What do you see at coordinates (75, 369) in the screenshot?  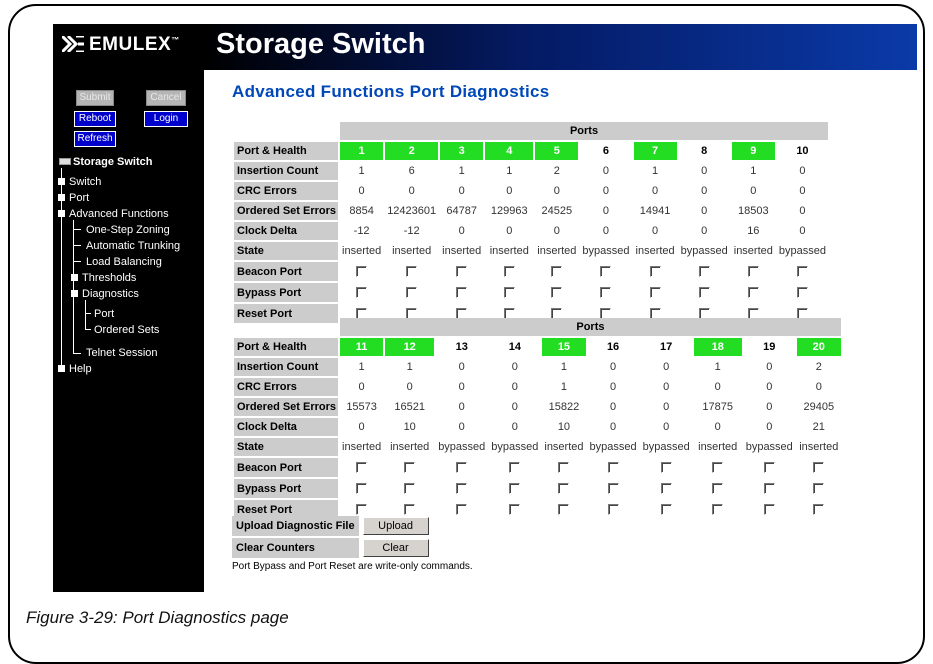 I see `tree-item-help: Help` at bounding box center [75, 369].